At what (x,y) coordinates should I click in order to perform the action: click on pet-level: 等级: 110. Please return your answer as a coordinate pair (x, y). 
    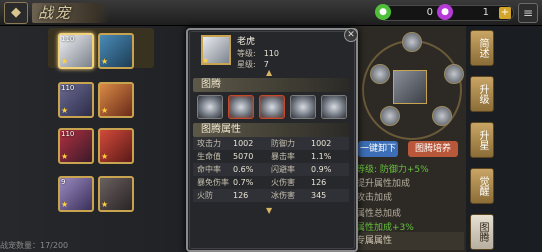
    Looking at the image, I should click on (258, 53).